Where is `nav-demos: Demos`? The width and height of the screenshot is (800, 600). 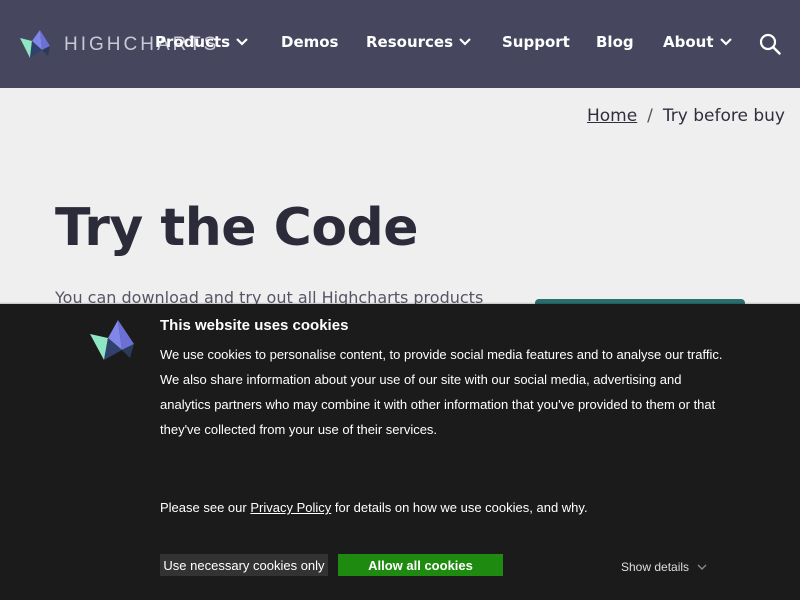 nav-demos: Demos is located at coordinates (310, 42).